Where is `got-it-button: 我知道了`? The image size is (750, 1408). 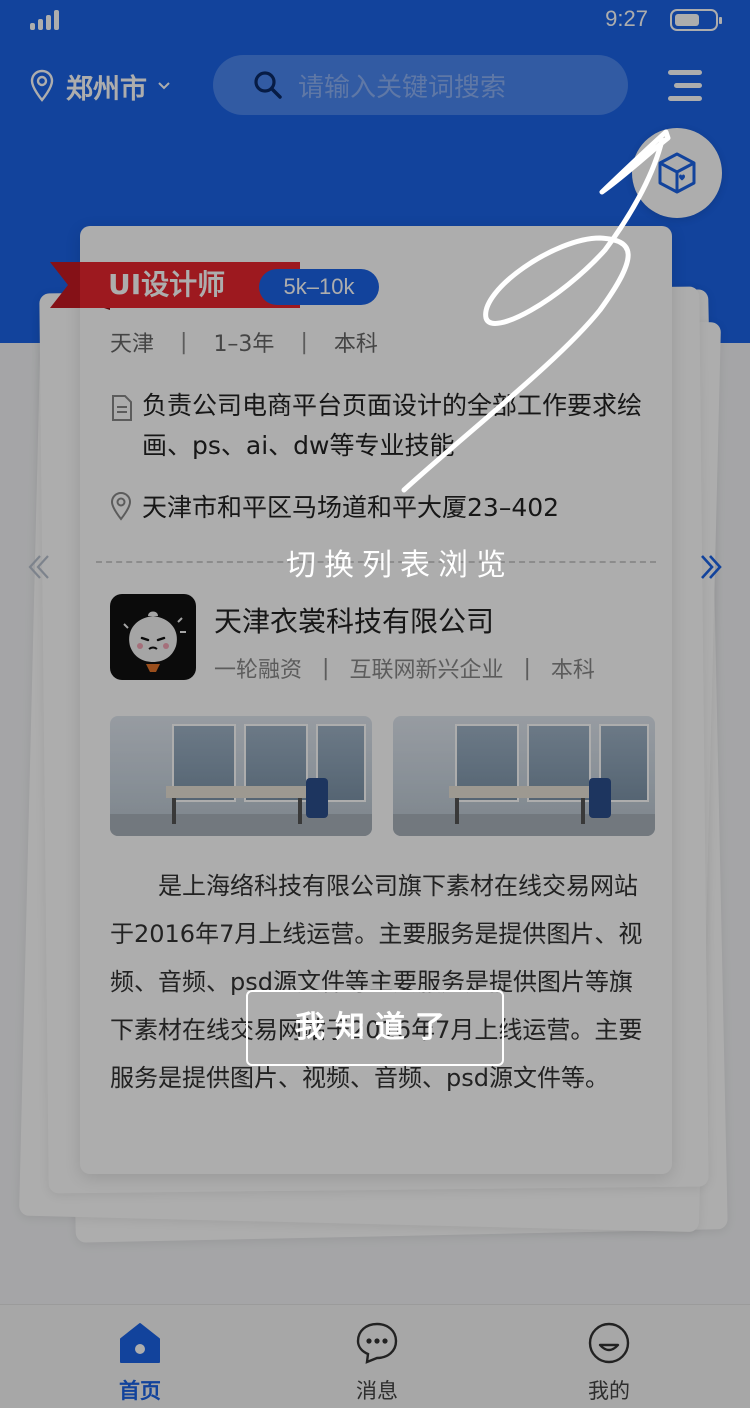
got-it-button: 我知道了 is located at coordinates (375, 1028).